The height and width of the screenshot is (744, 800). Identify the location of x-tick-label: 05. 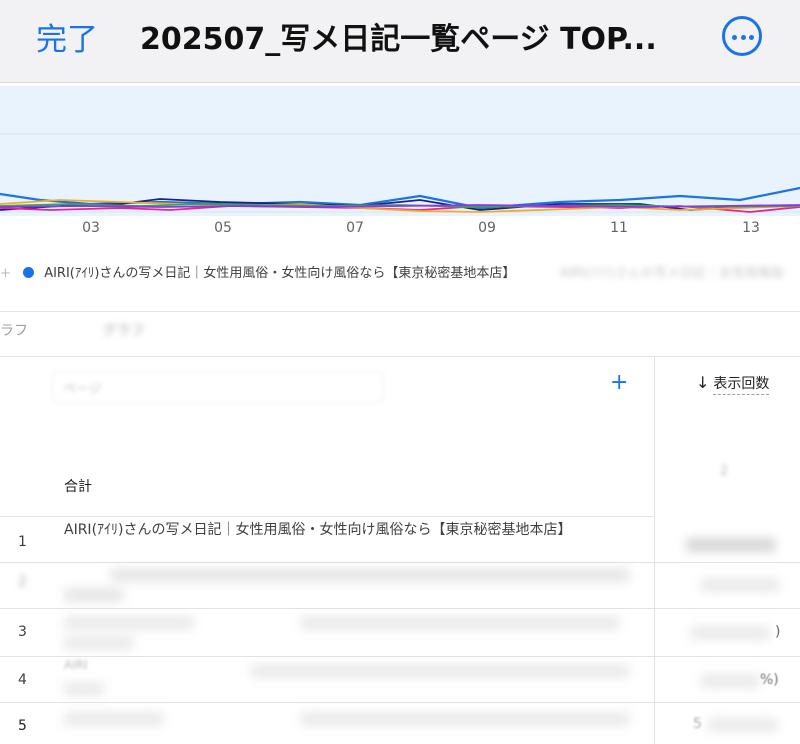
(223, 228).